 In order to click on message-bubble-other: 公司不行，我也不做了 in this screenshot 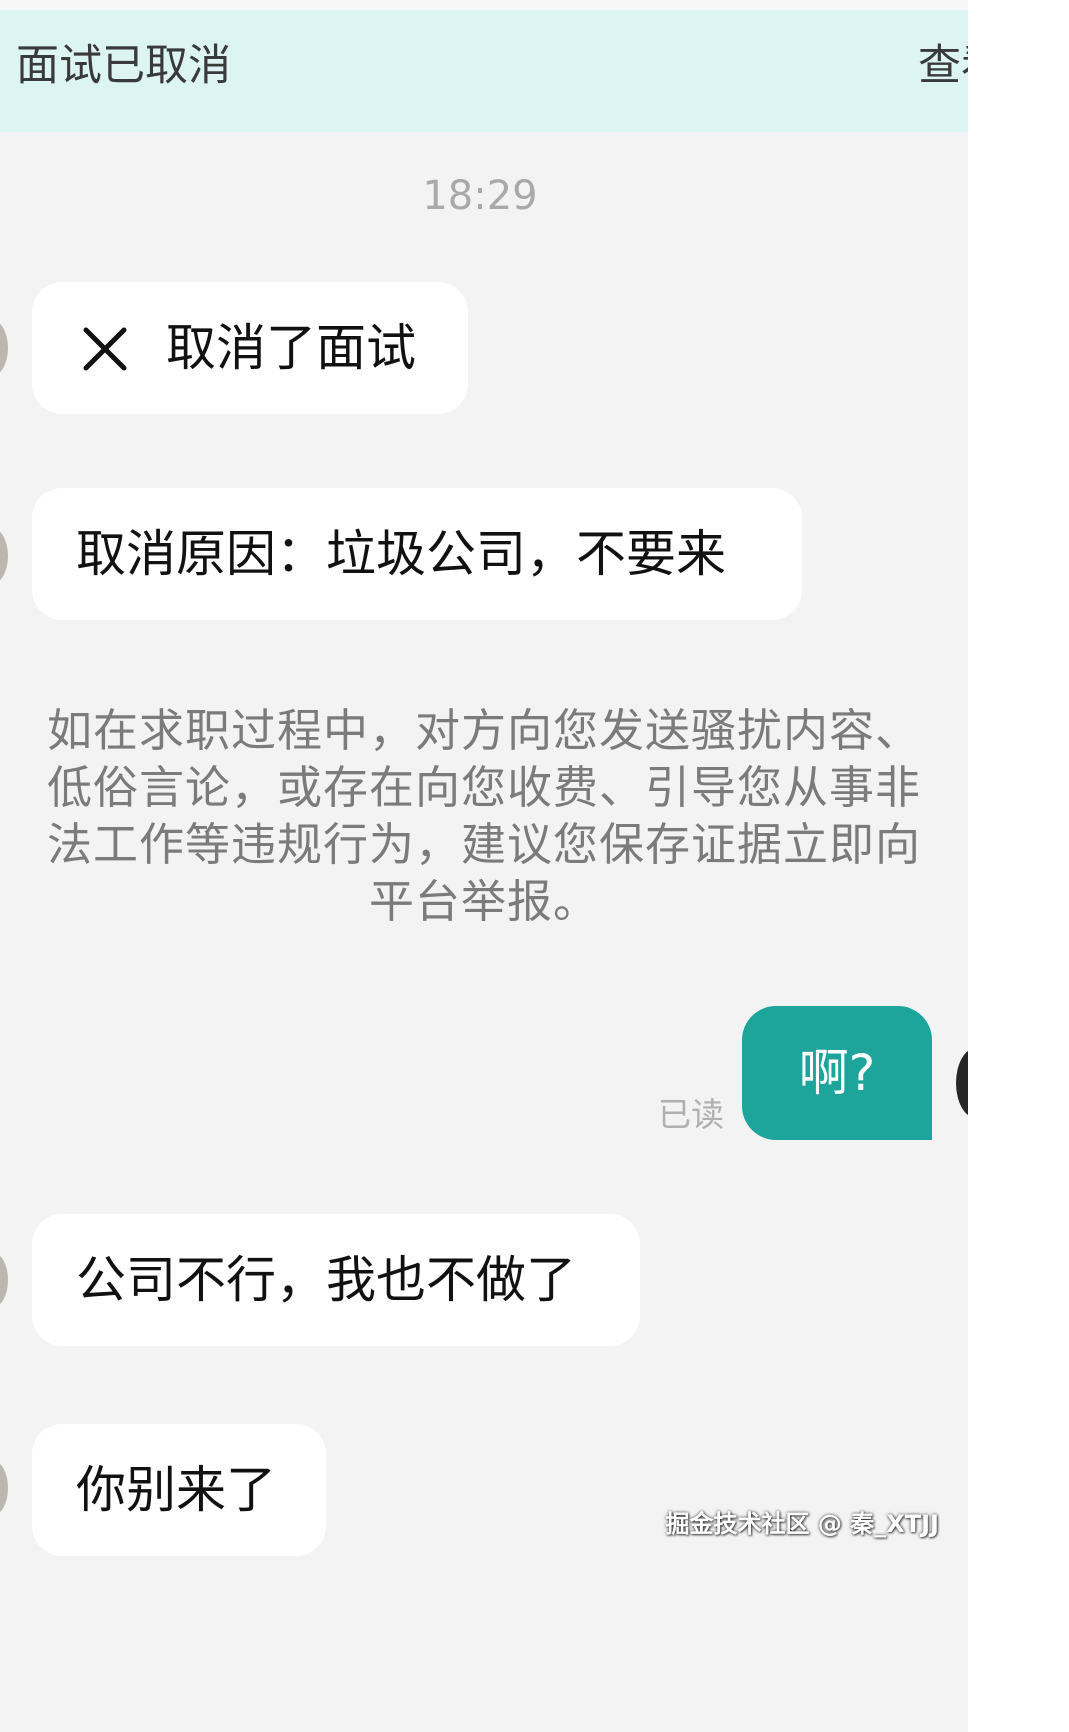, I will do `click(336, 1280)`.